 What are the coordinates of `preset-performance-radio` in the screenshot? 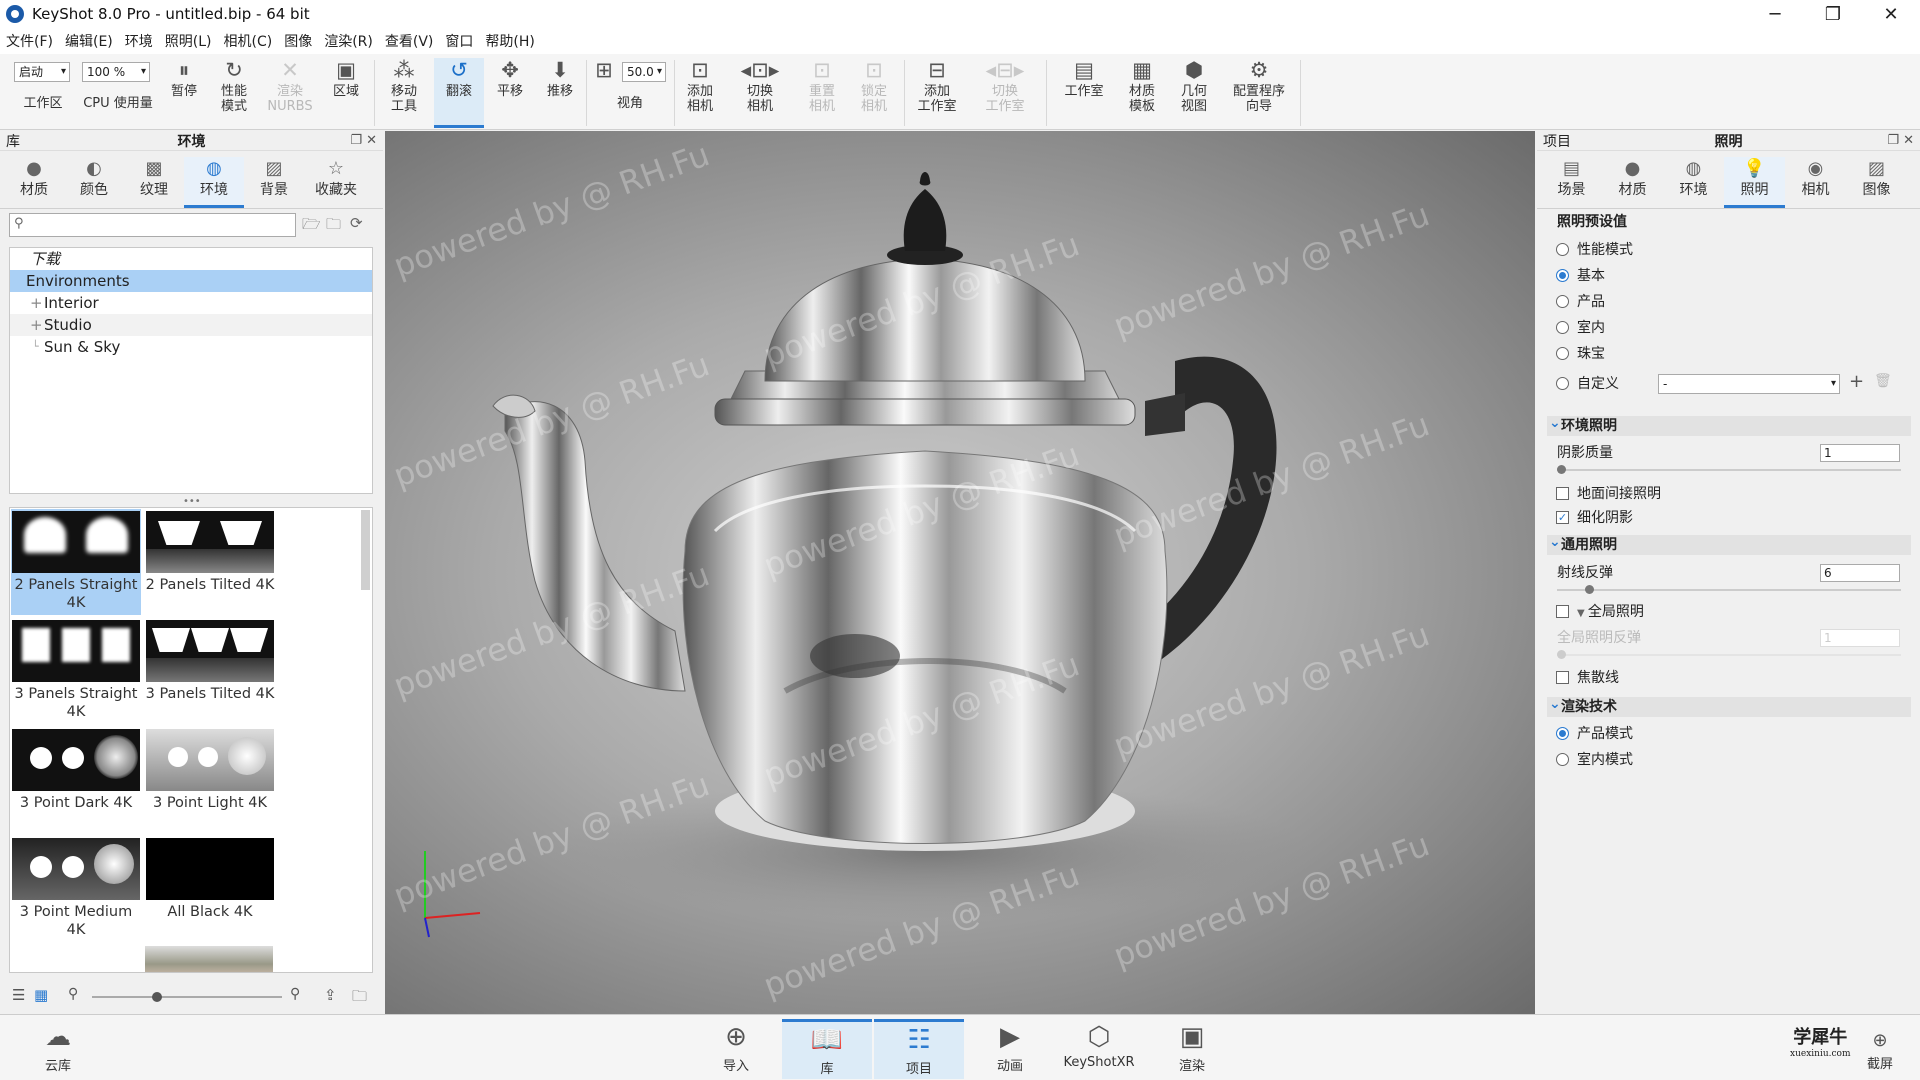 It's located at (1562, 249).